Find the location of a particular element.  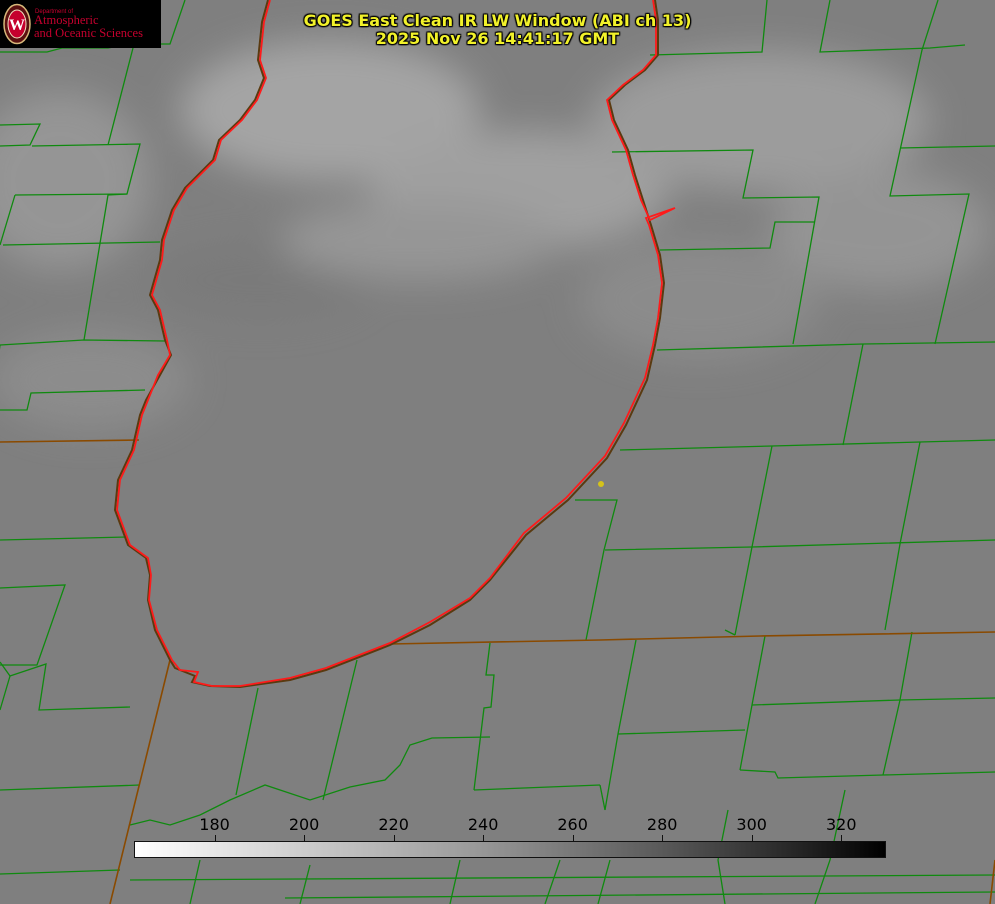

image-title: GOES East Clean IR LW Window (ABI ch 13) is located at coordinates (497, 20).